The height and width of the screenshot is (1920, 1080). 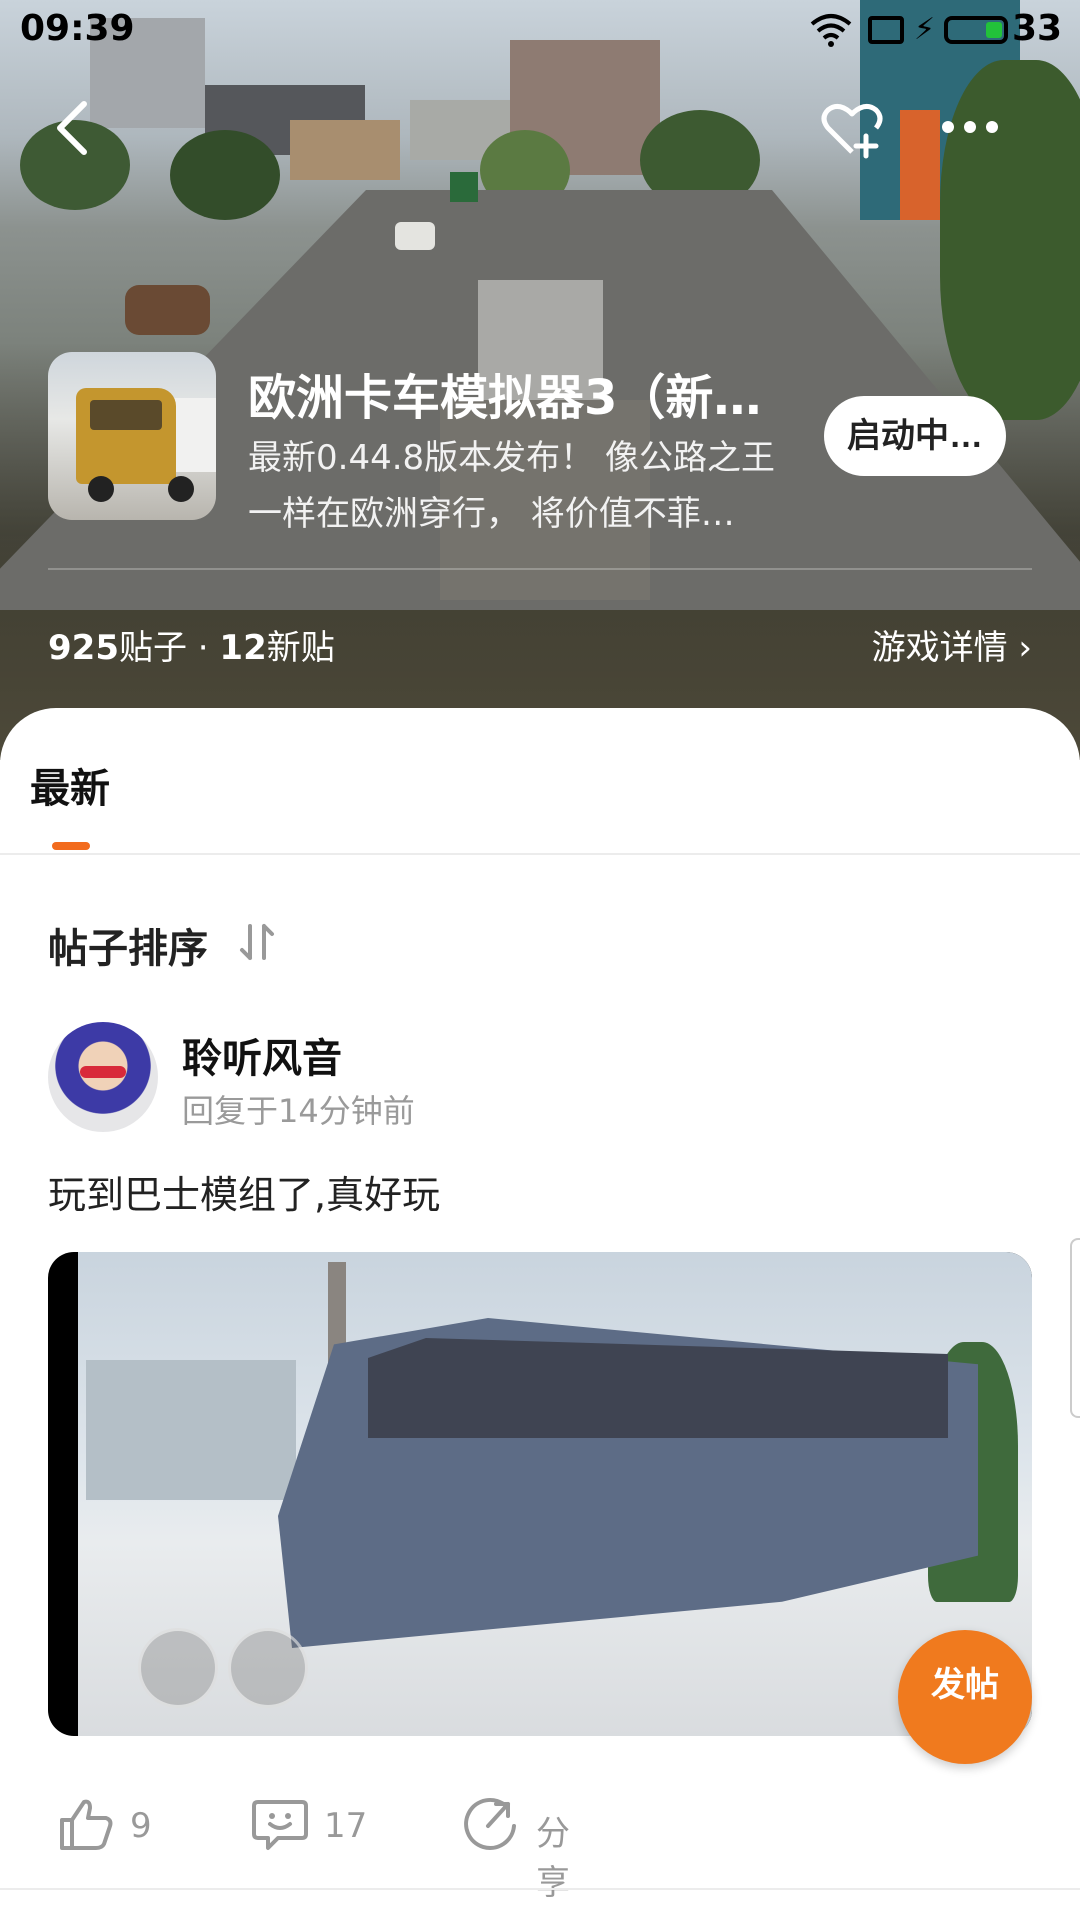 What do you see at coordinates (86, 1824) in the screenshot?
I see `thumbs-up-icon` at bounding box center [86, 1824].